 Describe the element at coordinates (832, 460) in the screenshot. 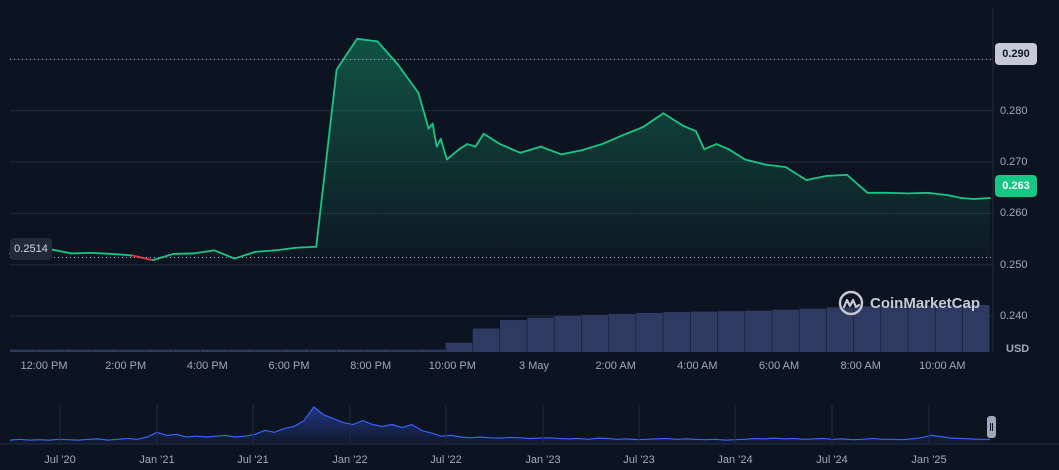

I see `navigator-tick-label: Jul '24` at that location.